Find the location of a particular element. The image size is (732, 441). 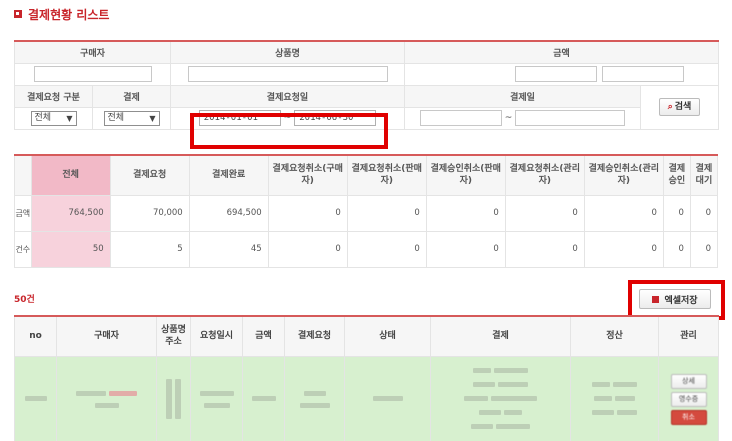

list-header-no: no is located at coordinates (35, 336).